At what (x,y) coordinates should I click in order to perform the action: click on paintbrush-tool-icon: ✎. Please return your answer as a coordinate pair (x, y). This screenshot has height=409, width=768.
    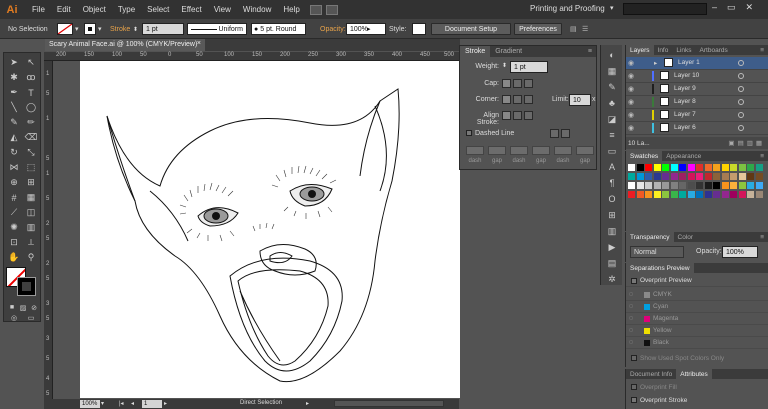
    Looking at the image, I should click on (14, 122).